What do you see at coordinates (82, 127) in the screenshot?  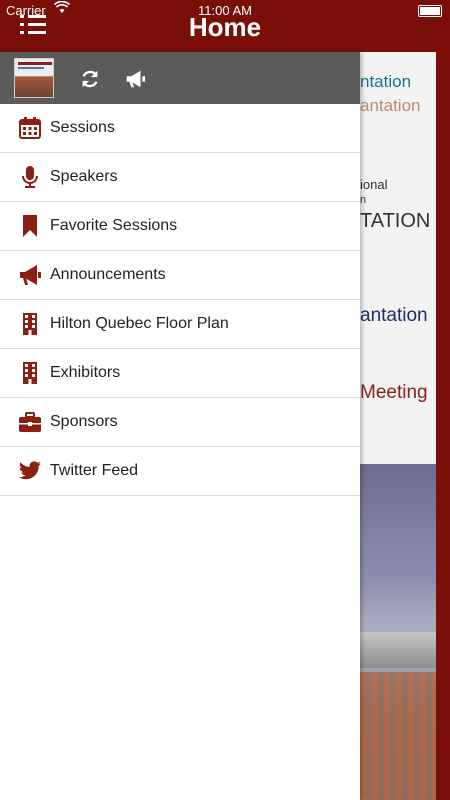 I see `menu-item-label: Sessions` at bounding box center [82, 127].